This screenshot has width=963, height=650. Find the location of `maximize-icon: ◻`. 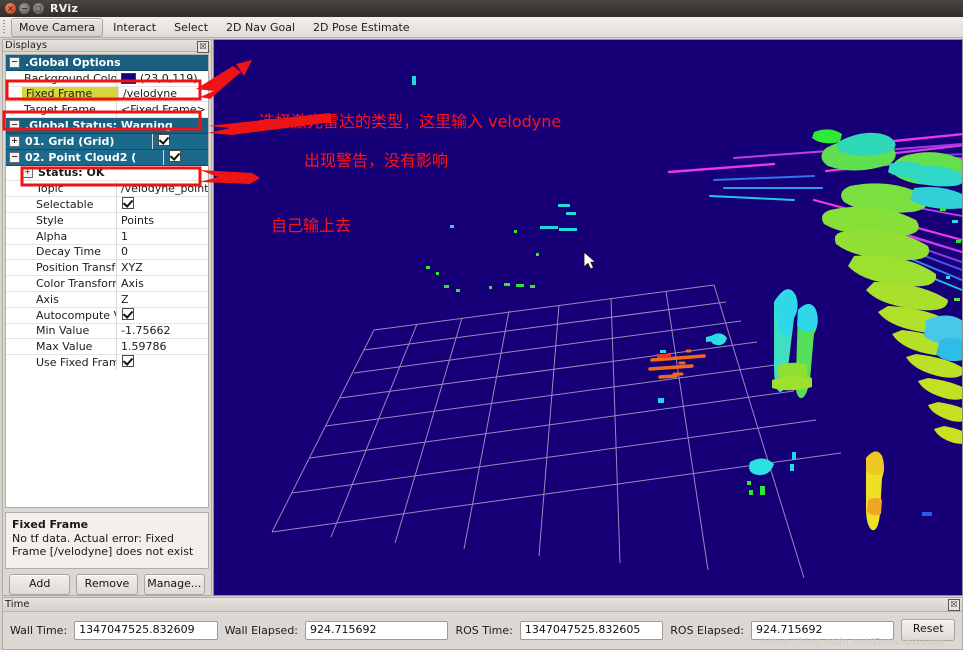

maximize-icon: ◻ is located at coordinates (38, 8).